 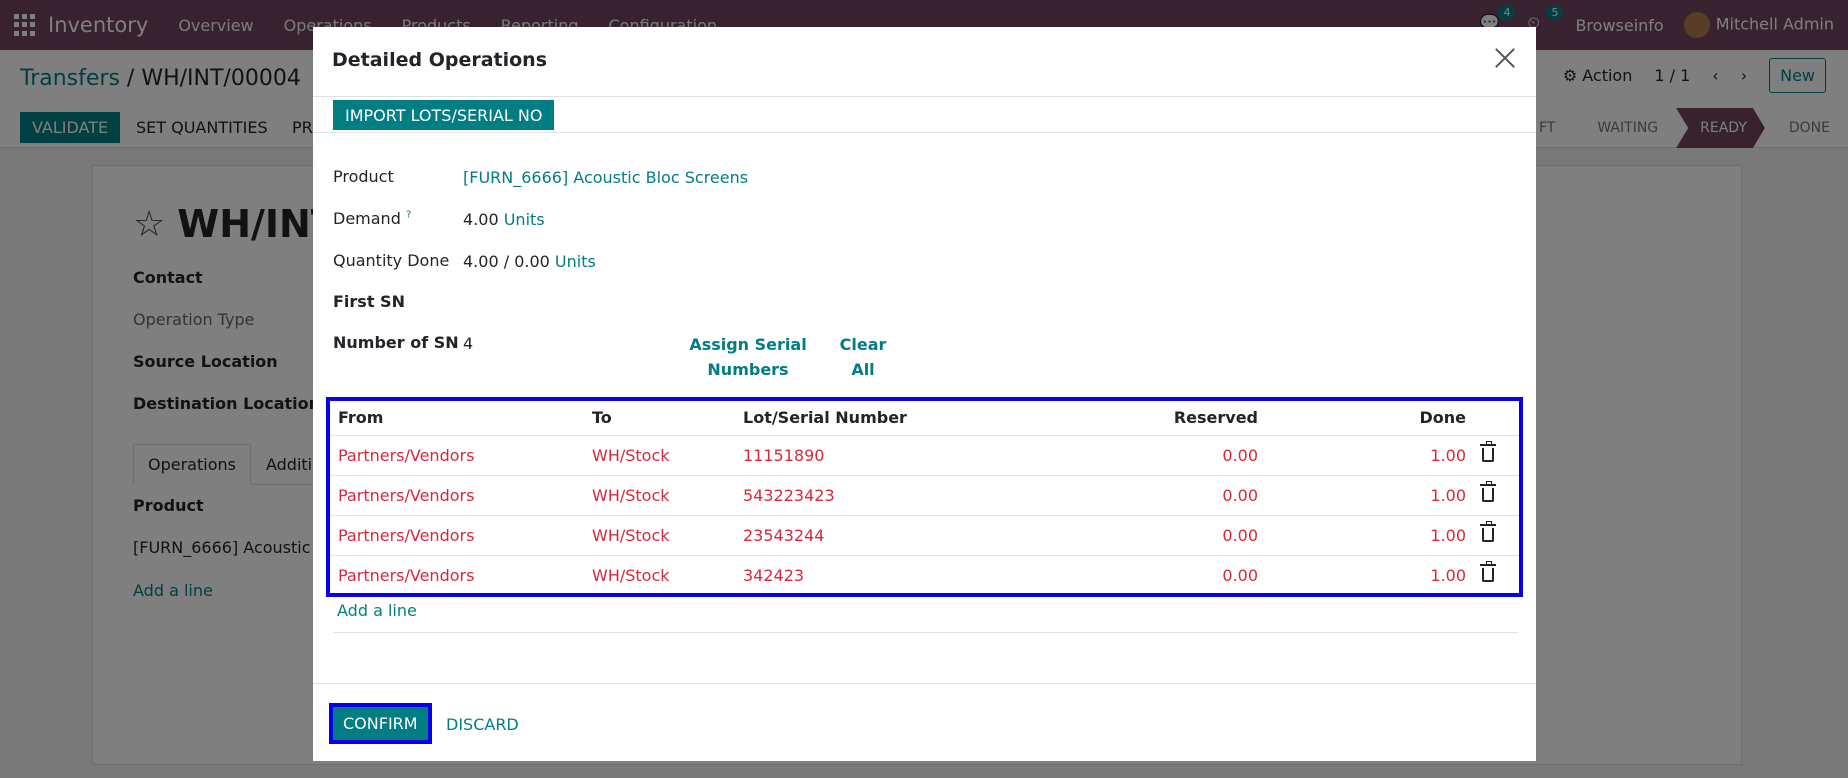 What do you see at coordinates (481, 219) in the screenshot?
I see `demand-value: 4.00` at bounding box center [481, 219].